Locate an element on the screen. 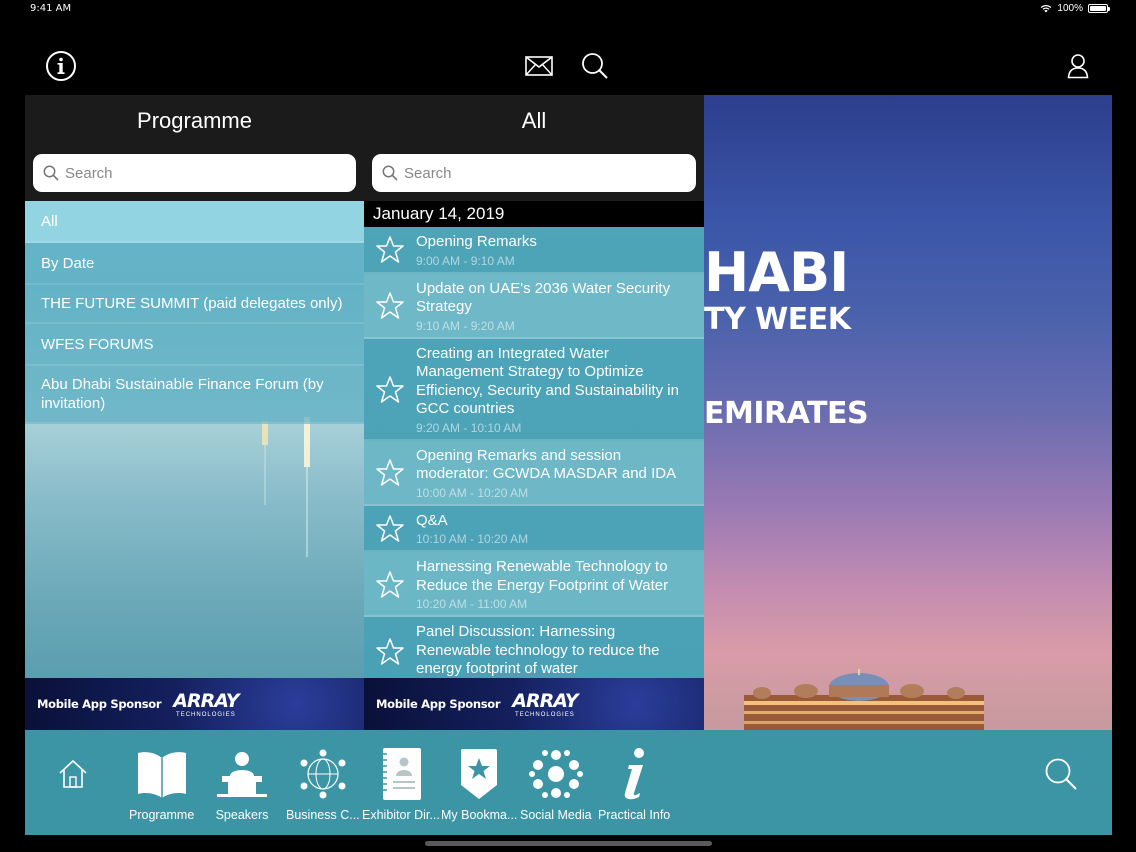  tab-speakers: Speakers is located at coordinates (242, 784).